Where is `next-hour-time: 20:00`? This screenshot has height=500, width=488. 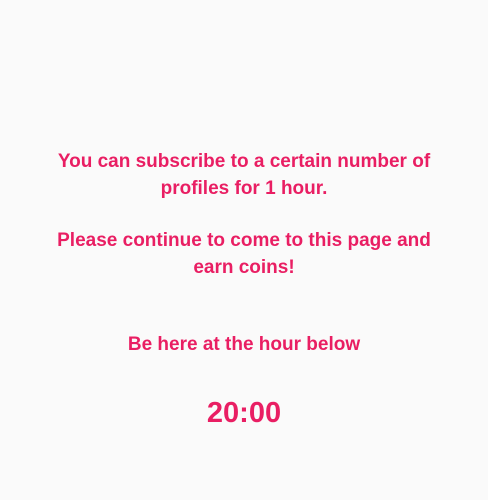 next-hour-time: 20:00 is located at coordinates (244, 413).